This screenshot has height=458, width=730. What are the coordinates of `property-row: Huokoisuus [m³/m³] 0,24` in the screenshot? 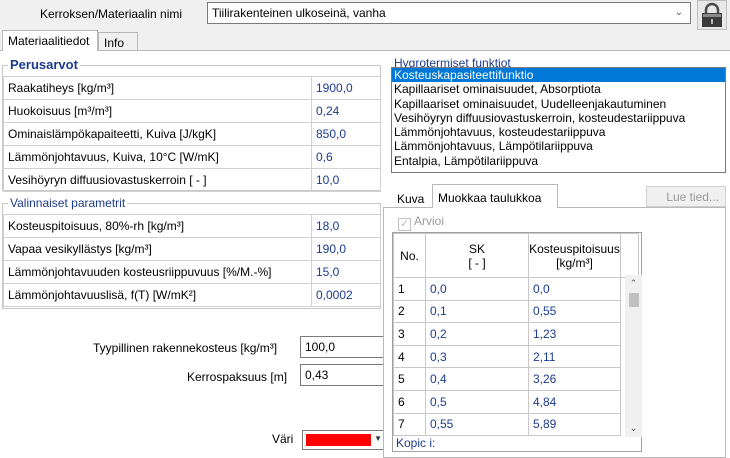 It's located at (192, 111).